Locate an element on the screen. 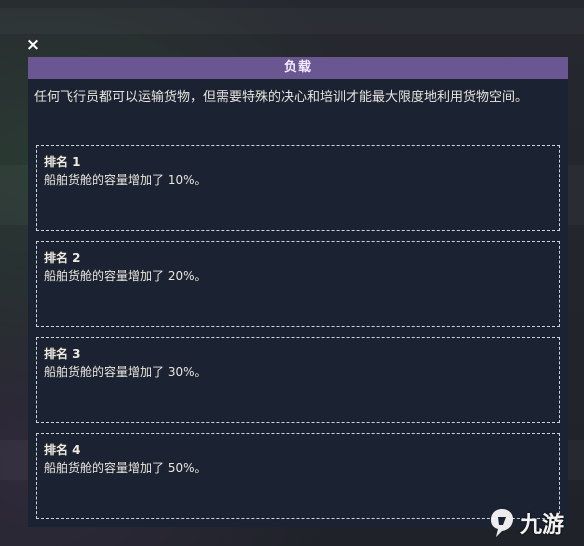 This screenshot has width=584, height=546. panel-title: 负载 is located at coordinates (298, 68).